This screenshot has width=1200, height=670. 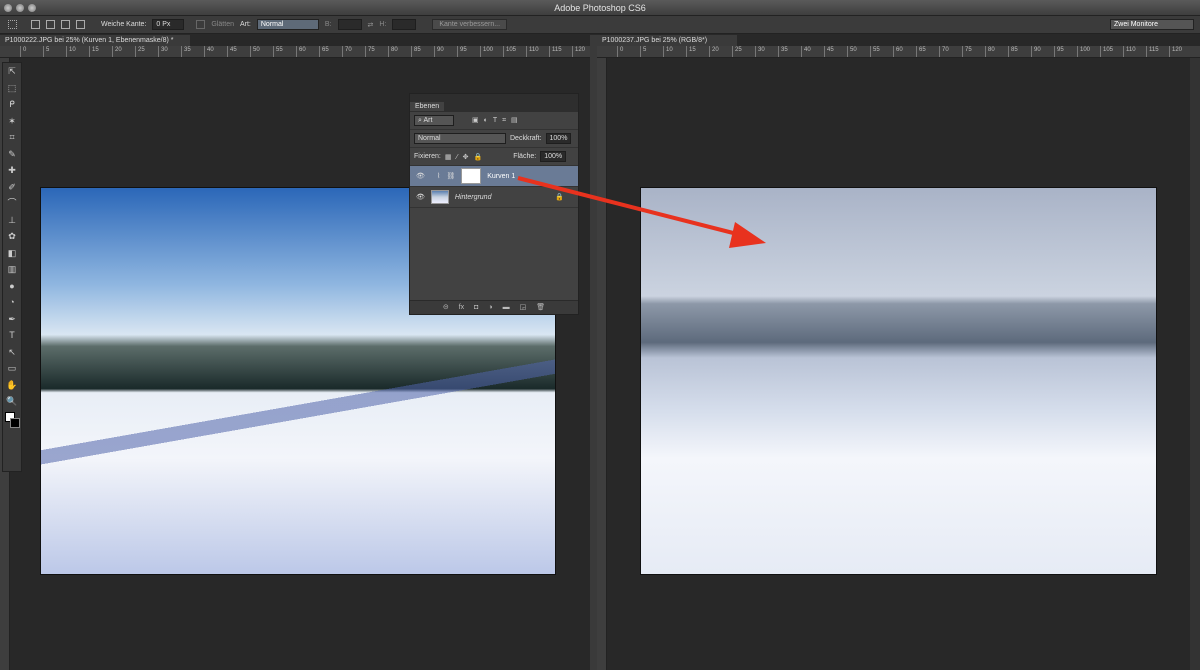 I want to click on height-input, so click(x=404, y=24).